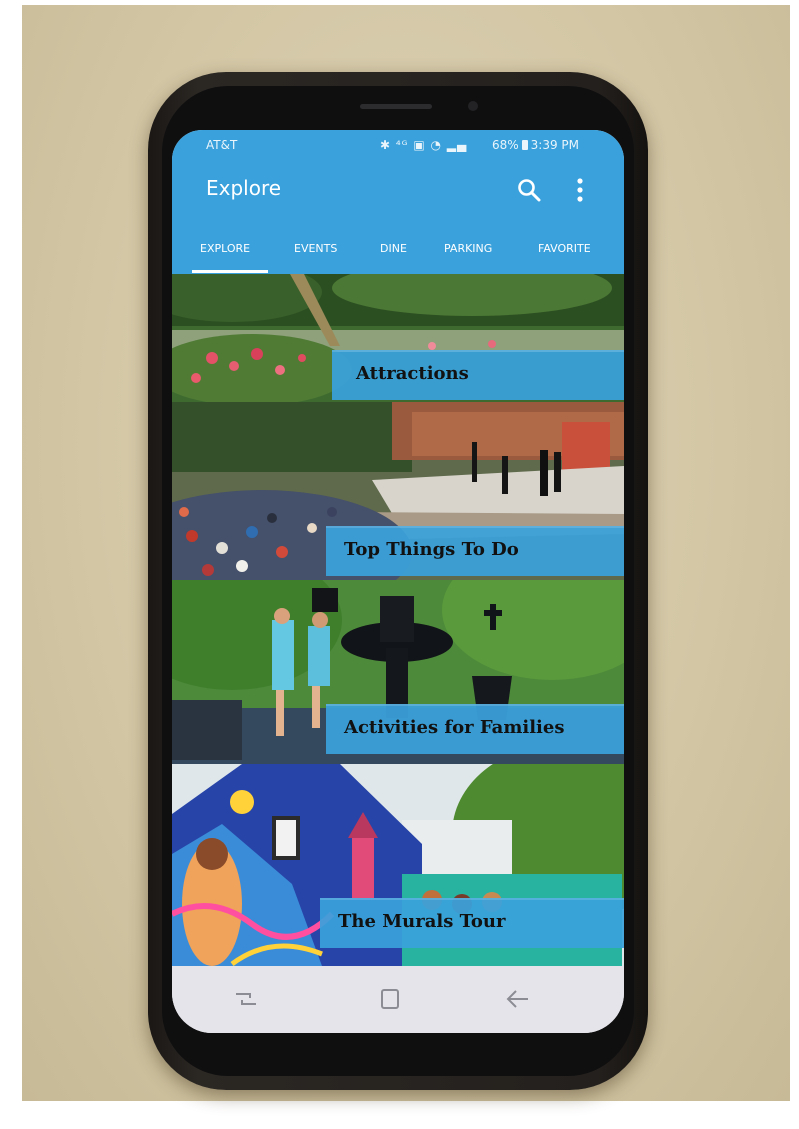 This screenshot has width=799, height=1129. What do you see at coordinates (518, 999) in the screenshot?
I see `back-arrow-icon` at bounding box center [518, 999].